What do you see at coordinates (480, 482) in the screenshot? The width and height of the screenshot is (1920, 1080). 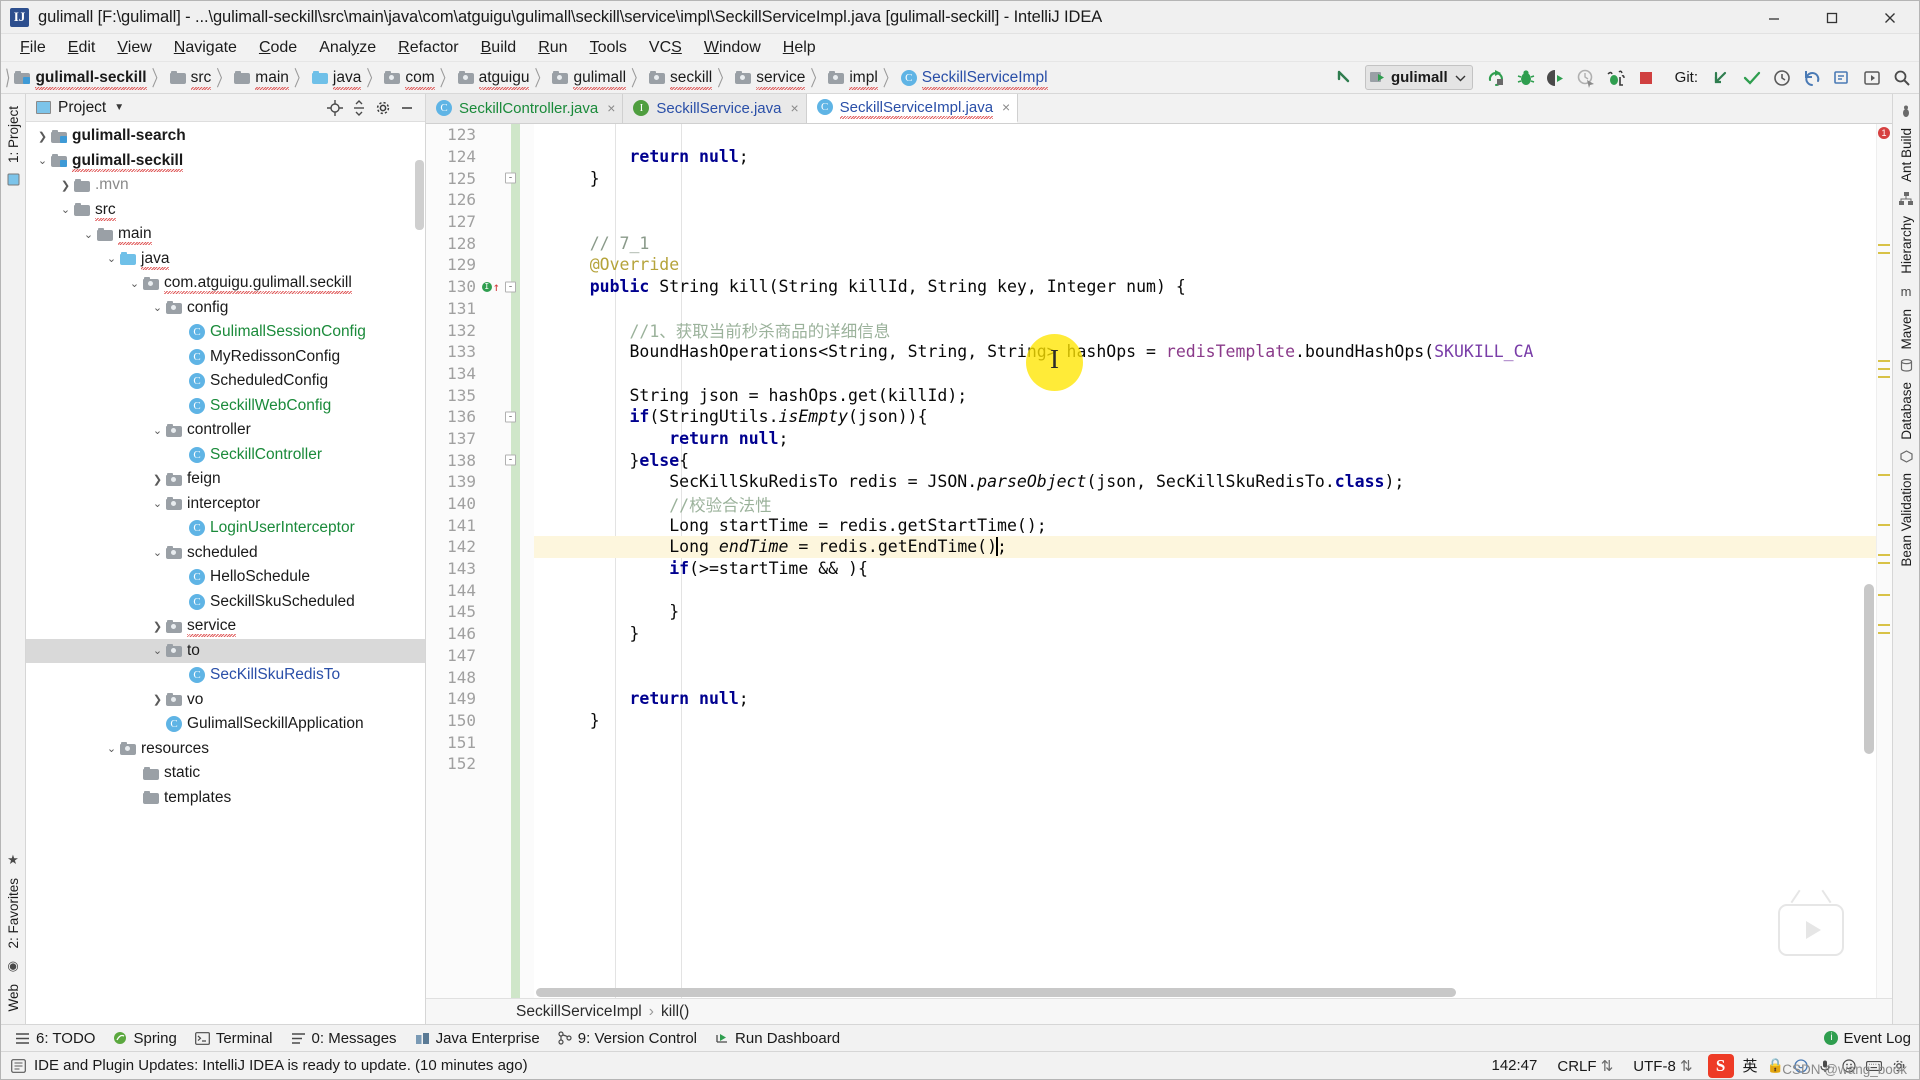 I see `gutter-line: 139` at bounding box center [480, 482].